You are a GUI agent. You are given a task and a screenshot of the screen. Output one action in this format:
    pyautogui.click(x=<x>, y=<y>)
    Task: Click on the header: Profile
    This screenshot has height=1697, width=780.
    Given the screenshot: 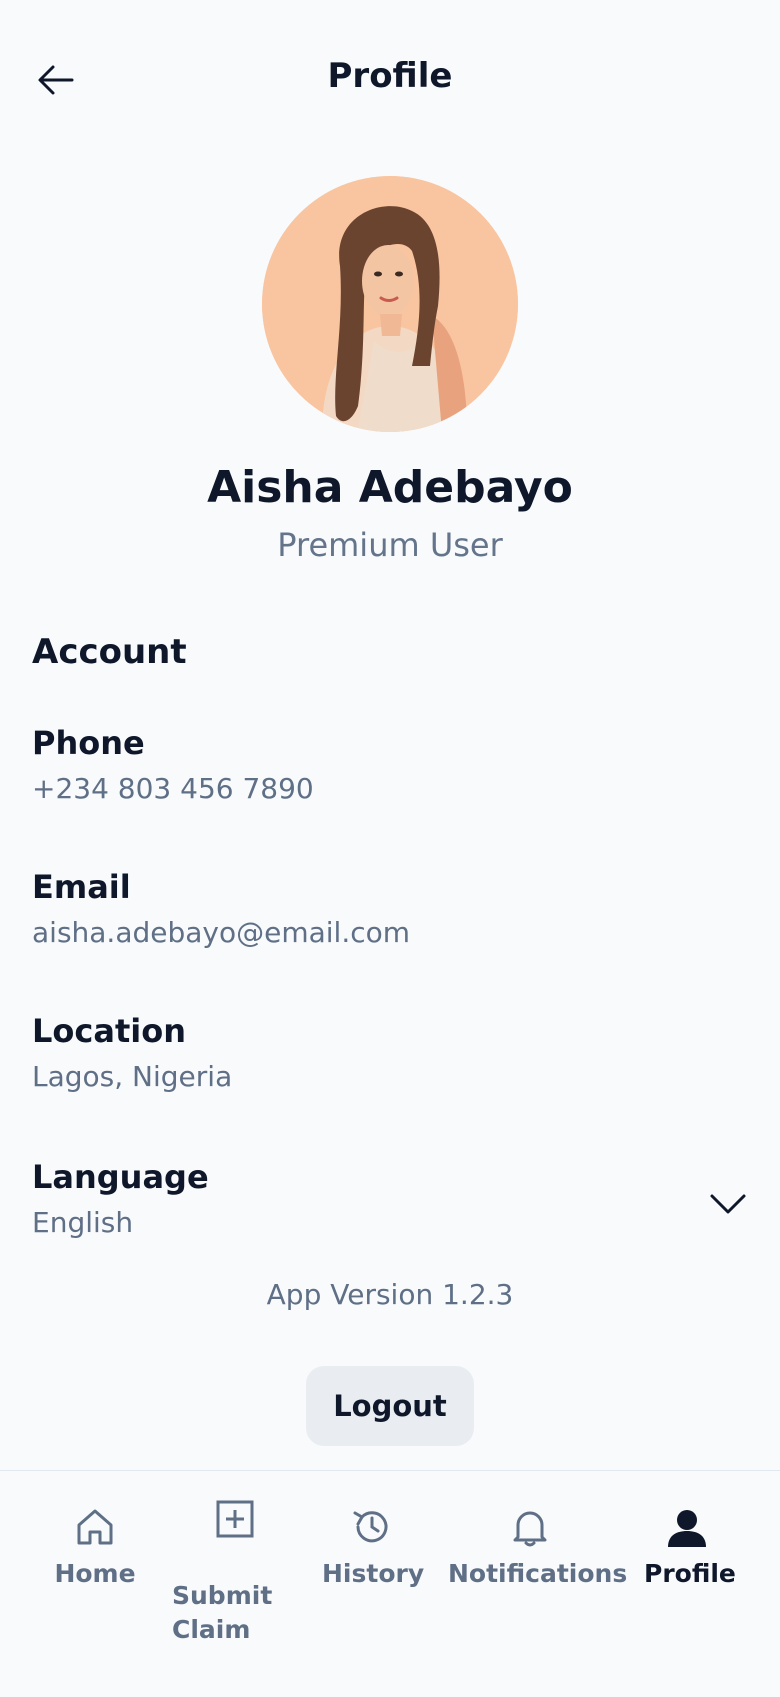 What is the action you would take?
    pyautogui.click(x=390, y=80)
    